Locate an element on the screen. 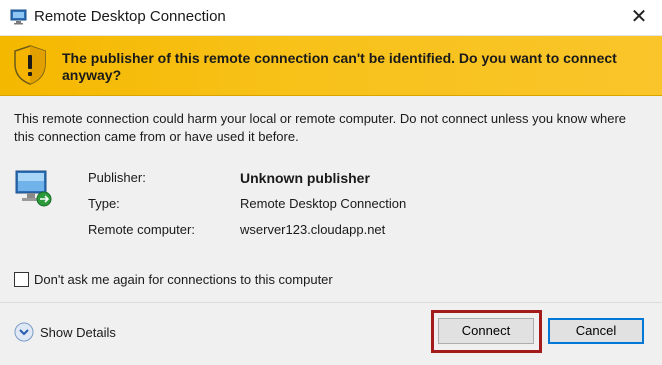 Image resolution: width=662 pixels, height=365 pixels. dont-ask-again-checkbox is located at coordinates (21, 279).